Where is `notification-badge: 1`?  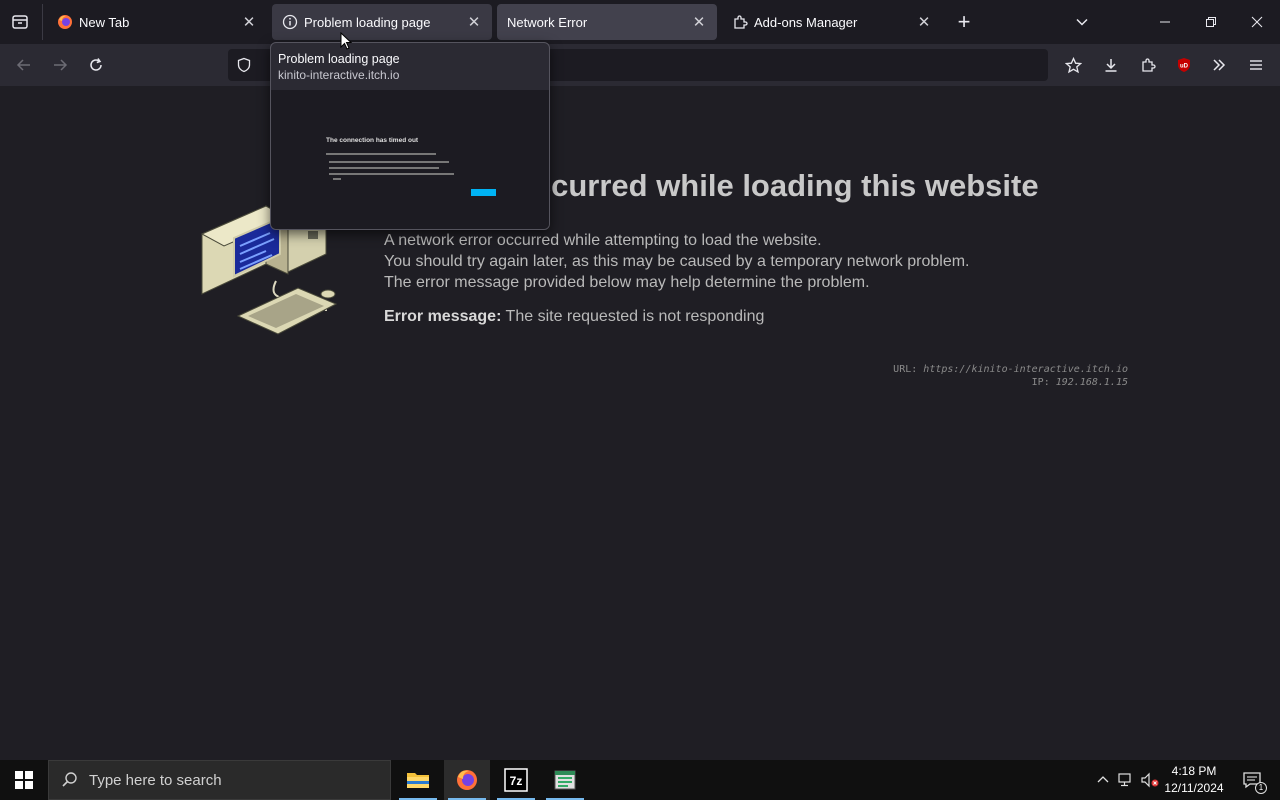
notification-badge: 1 is located at coordinates (1261, 788).